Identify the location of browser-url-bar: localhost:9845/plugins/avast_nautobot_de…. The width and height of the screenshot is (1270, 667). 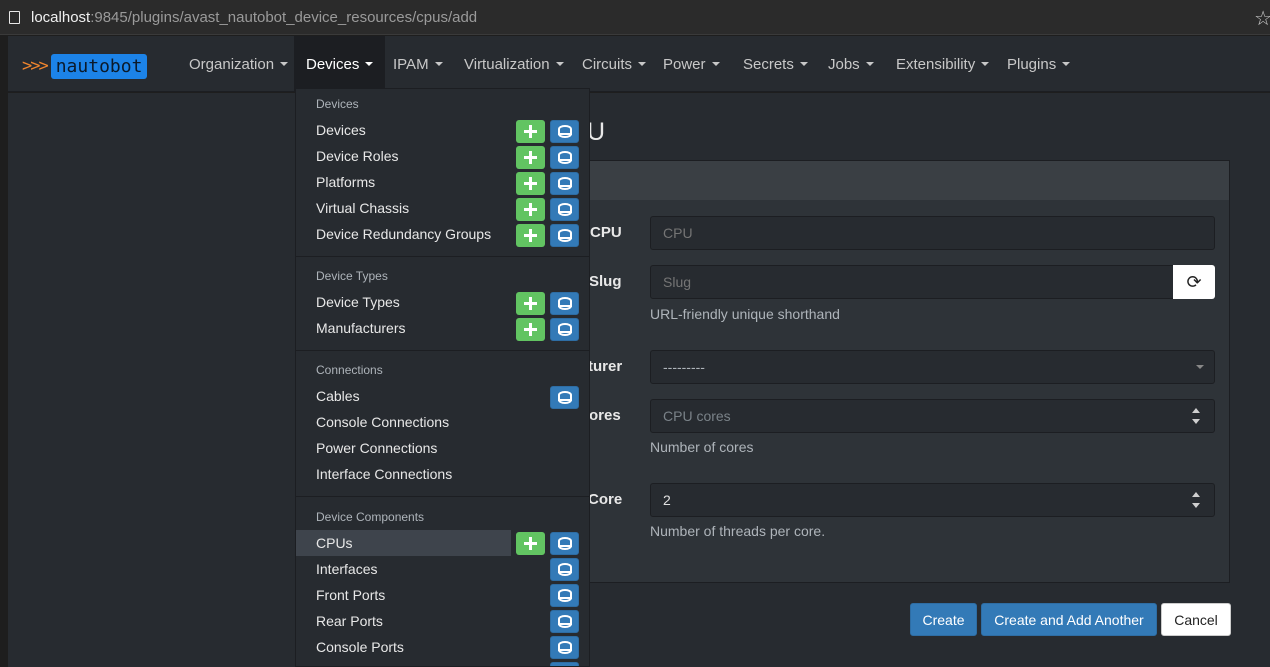
(635, 17).